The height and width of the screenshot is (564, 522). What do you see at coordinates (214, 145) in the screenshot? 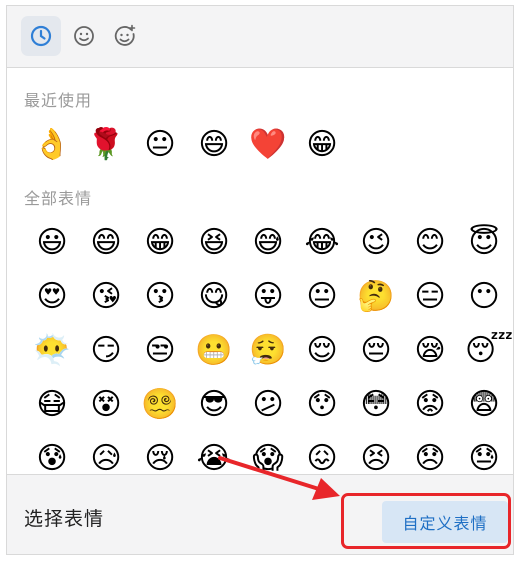
I see `recent-emoji: 😄` at bounding box center [214, 145].